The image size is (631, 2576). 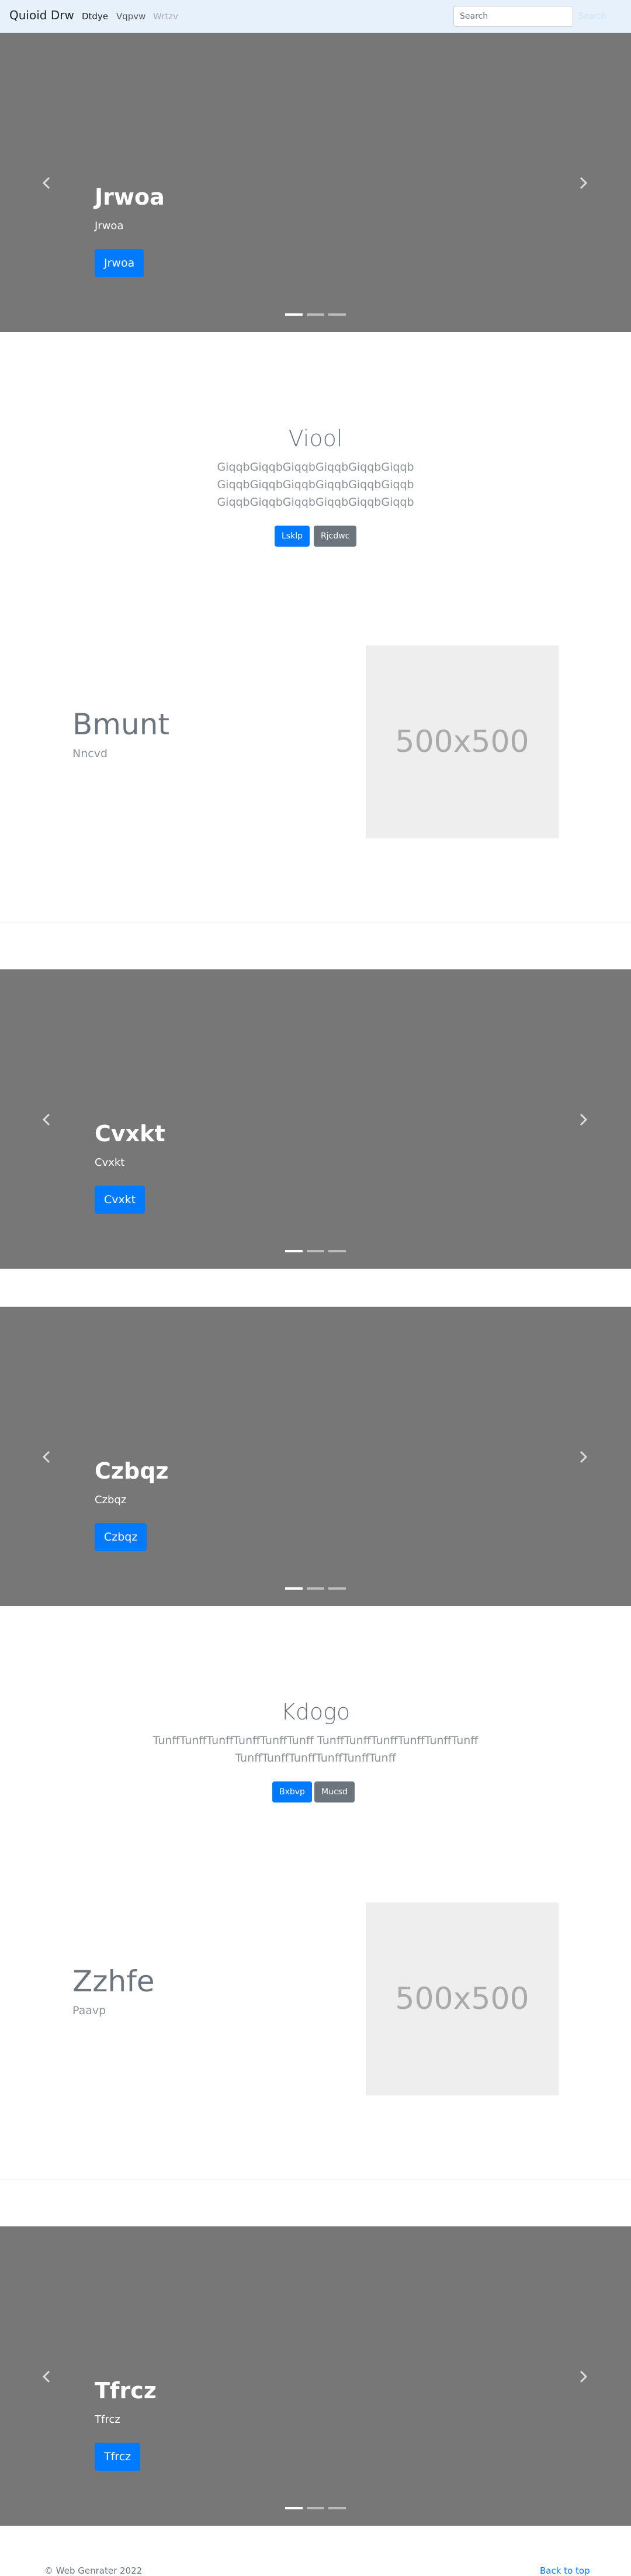 What do you see at coordinates (118, 2457) in the screenshot?
I see `carousel-button: Tfrcz` at bounding box center [118, 2457].